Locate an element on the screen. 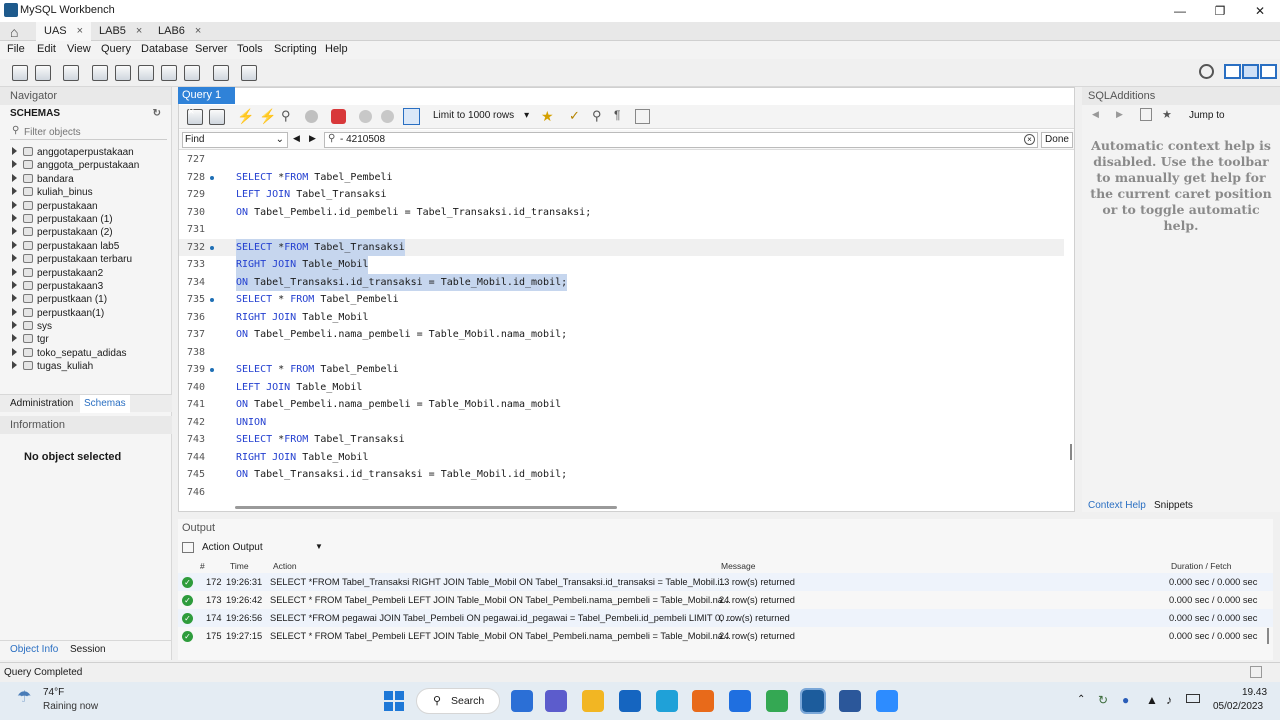 Image resolution: width=1280 pixels, height=720 pixels. schema-item: perpustakaan (1) is located at coordinates (85, 219).